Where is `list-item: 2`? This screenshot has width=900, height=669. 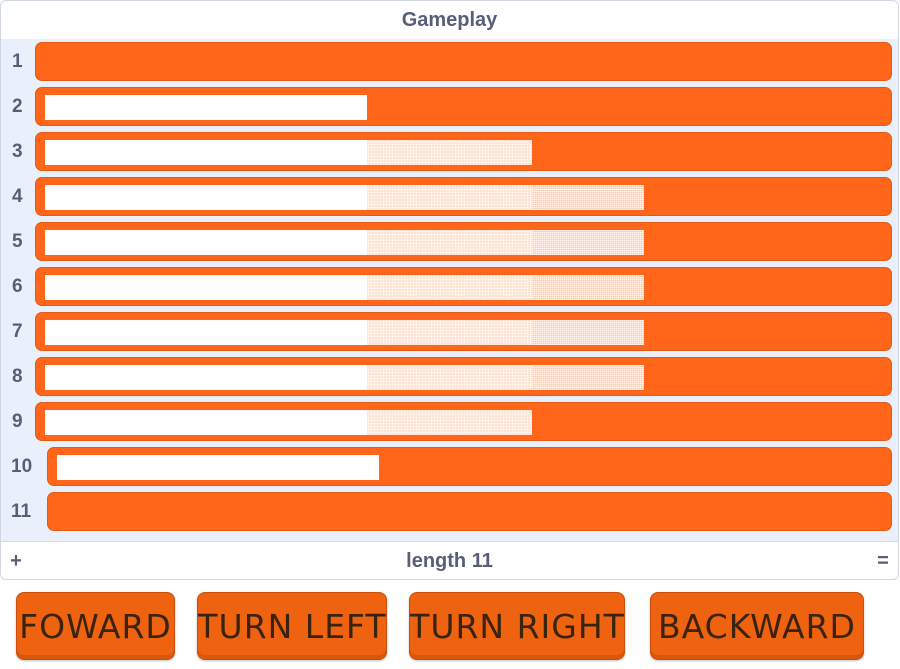
list-item: 2 is located at coordinates (449, 106).